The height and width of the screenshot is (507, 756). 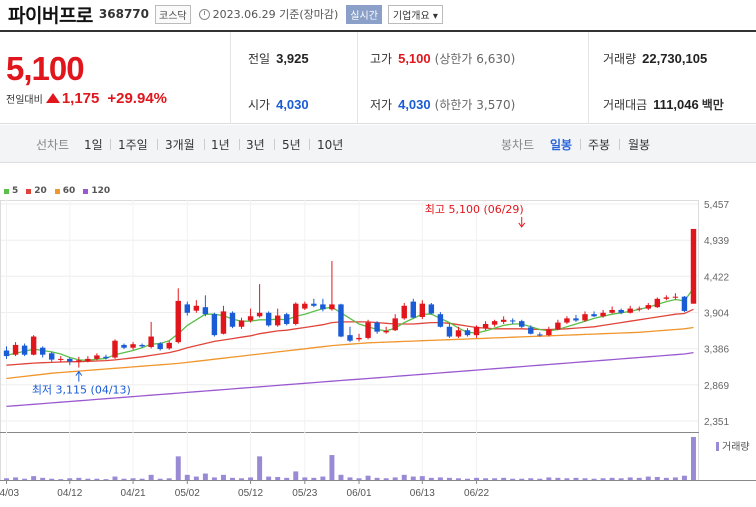 What do you see at coordinates (81, 390) in the screenshot?
I see `low-annotation: 최저 3,115 (04/13)` at bounding box center [81, 390].